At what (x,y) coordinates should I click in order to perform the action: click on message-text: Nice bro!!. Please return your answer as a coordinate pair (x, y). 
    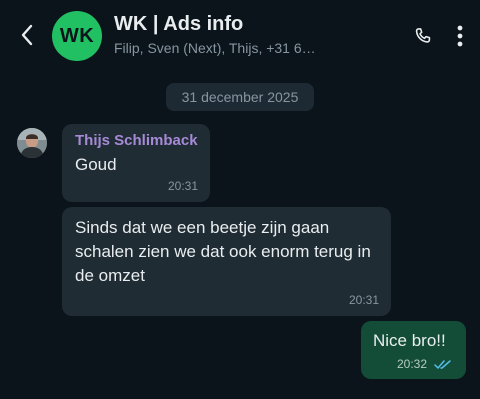
    Looking at the image, I should click on (409, 340).